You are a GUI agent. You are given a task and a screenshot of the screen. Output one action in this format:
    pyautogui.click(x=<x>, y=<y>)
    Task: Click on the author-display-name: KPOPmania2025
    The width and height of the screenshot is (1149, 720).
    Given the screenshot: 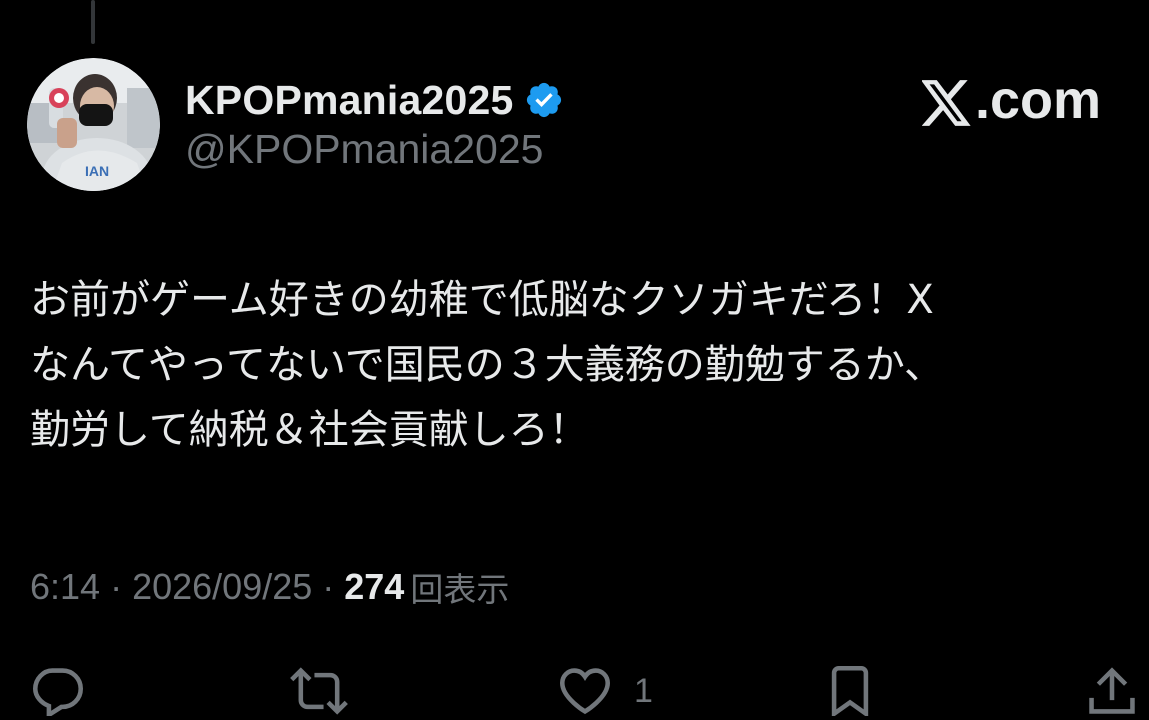 What is the action you would take?
    pyautogui.click(x=349, y=100)
    